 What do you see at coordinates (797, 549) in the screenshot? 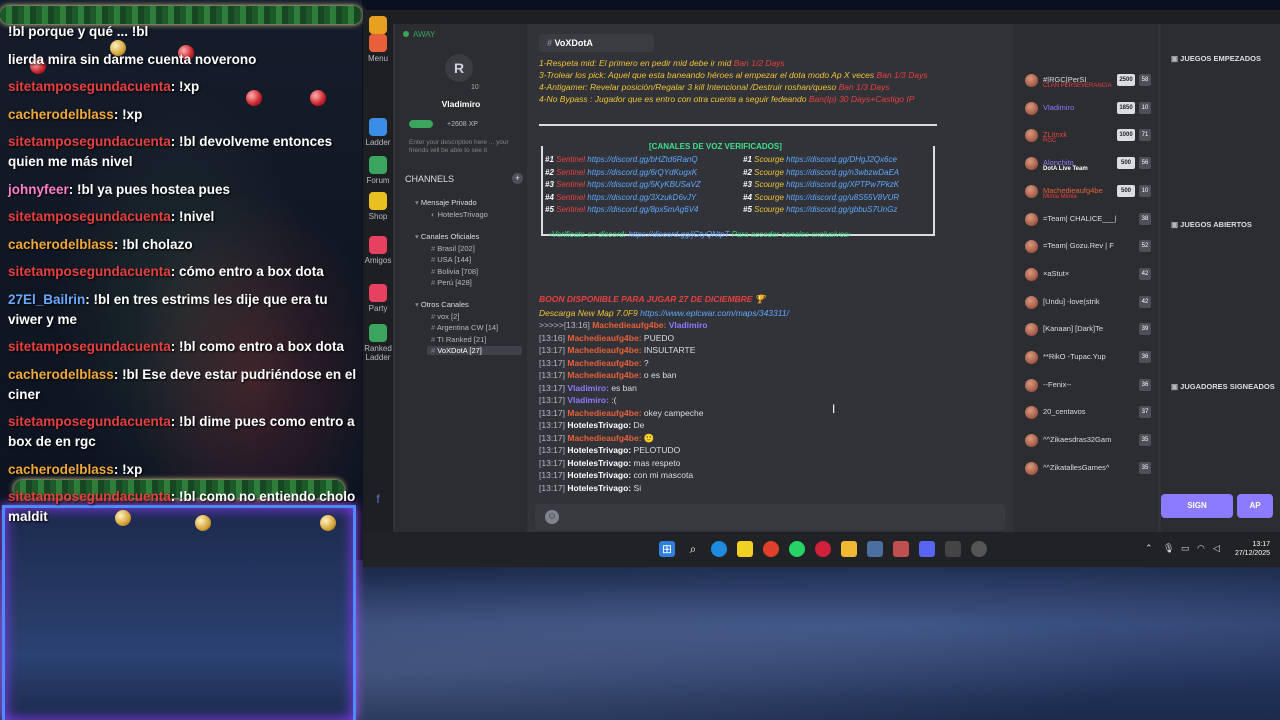
I see `whatsapp-icon` at bounding box center [797, 549].